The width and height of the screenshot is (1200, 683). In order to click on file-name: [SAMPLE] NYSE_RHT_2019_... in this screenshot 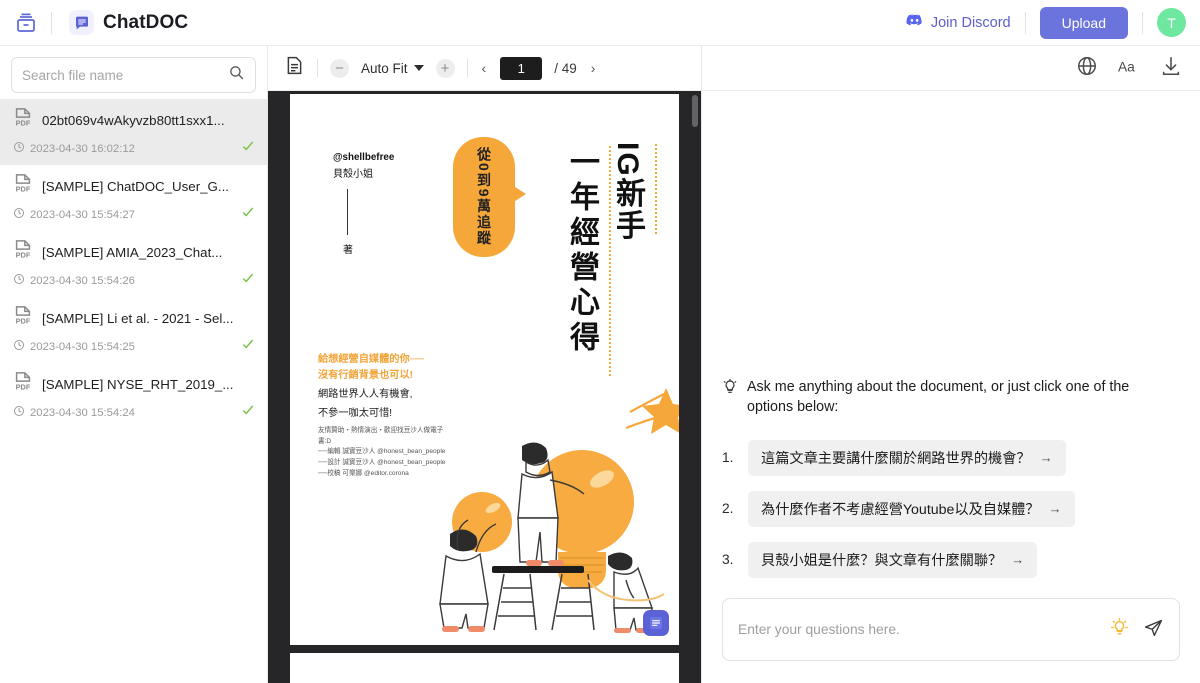, I will do `click(138, 384)`.